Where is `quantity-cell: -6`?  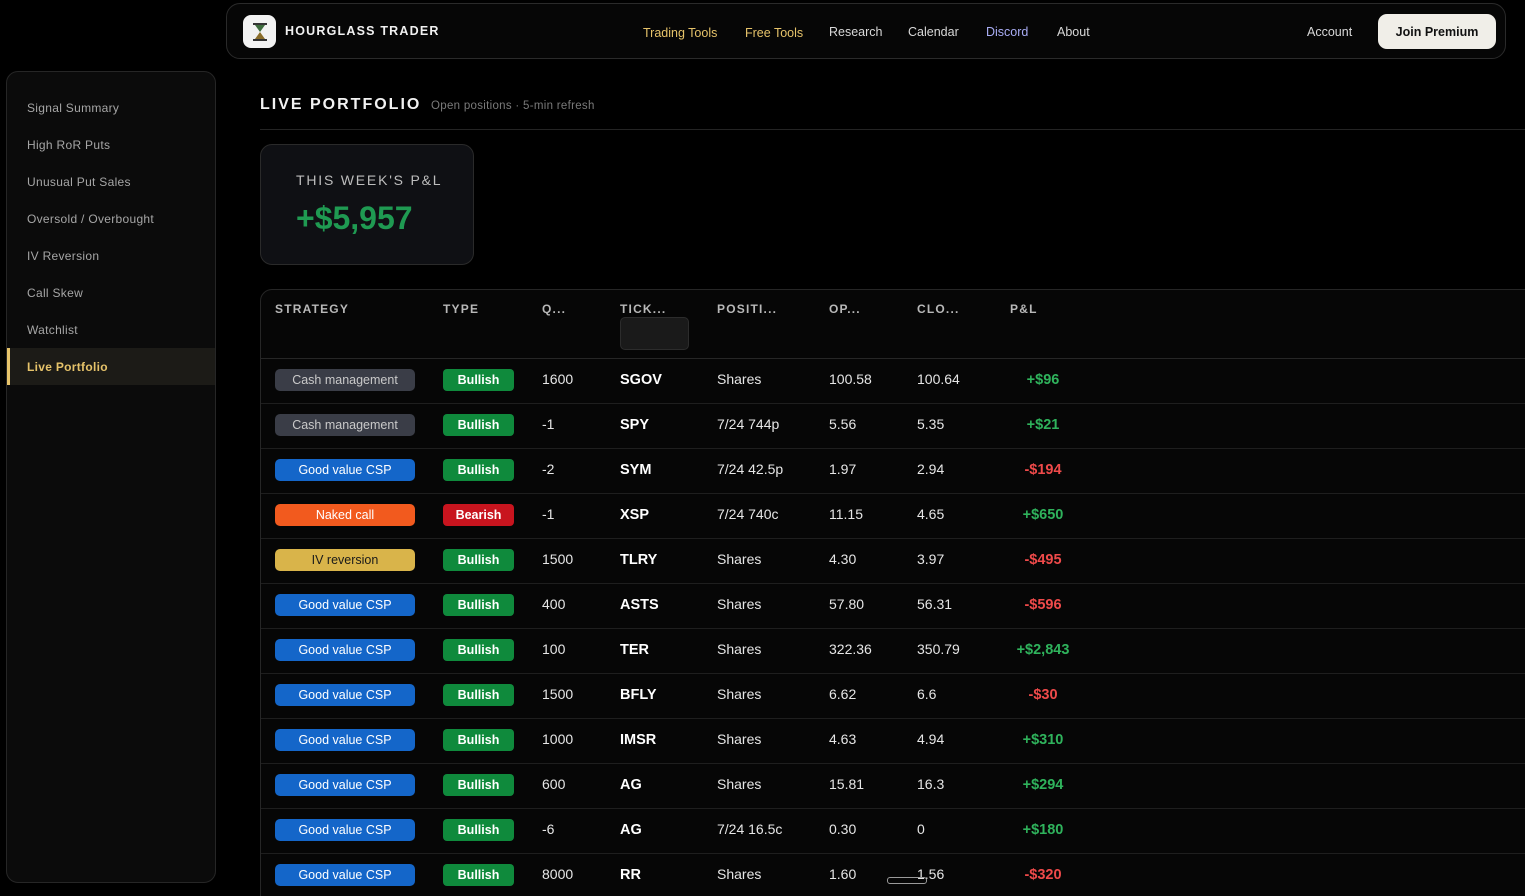
quantity-cell: -6 is located at coordinates (548, 829).